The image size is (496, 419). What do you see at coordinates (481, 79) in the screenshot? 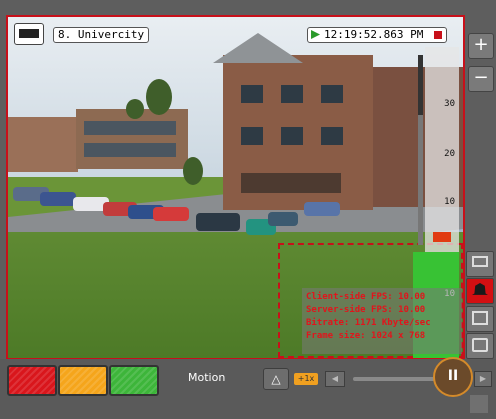
I see `zoom-out-button: −` at bounding box center [481, 79].